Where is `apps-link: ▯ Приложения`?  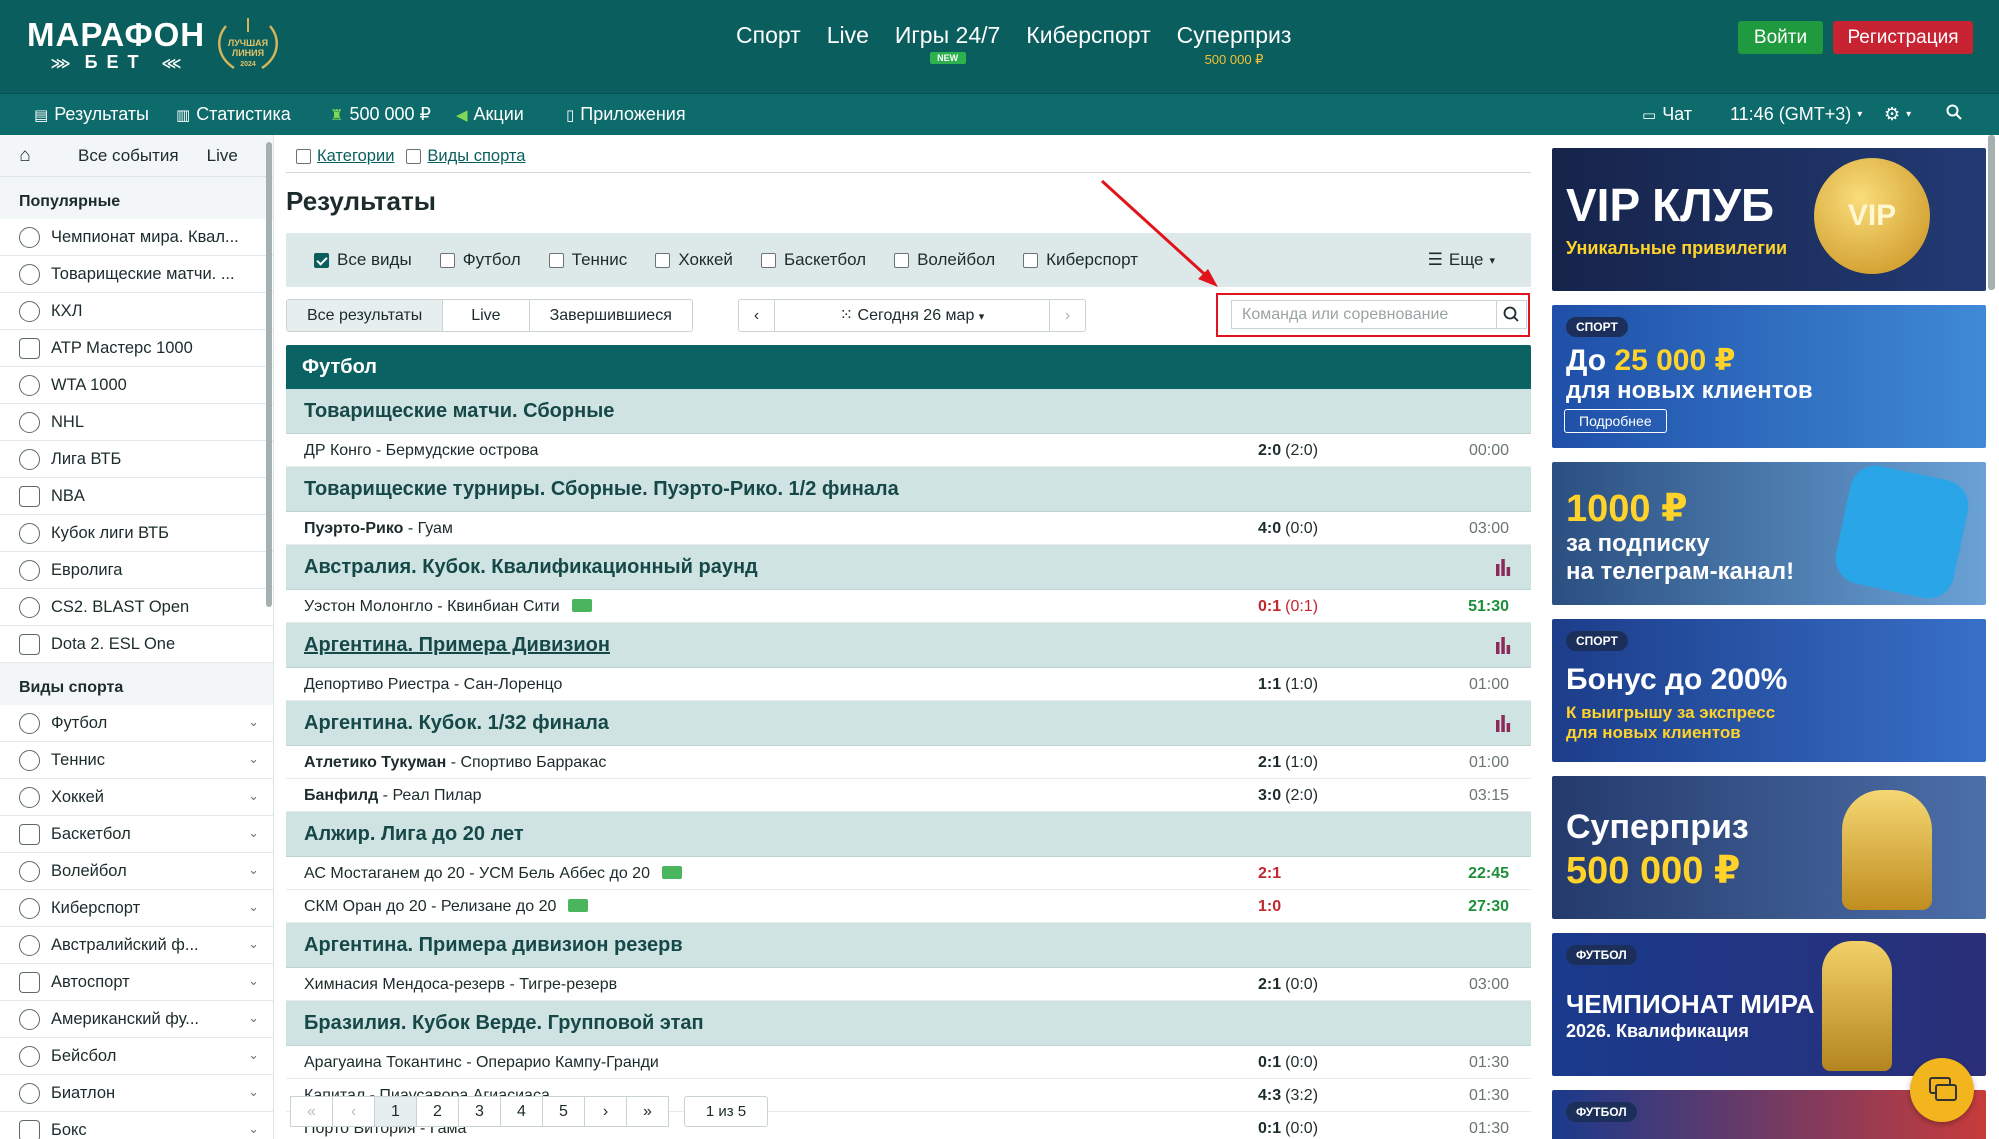
apps-link: ▯ Приложения is located at coordinates (626, 114).